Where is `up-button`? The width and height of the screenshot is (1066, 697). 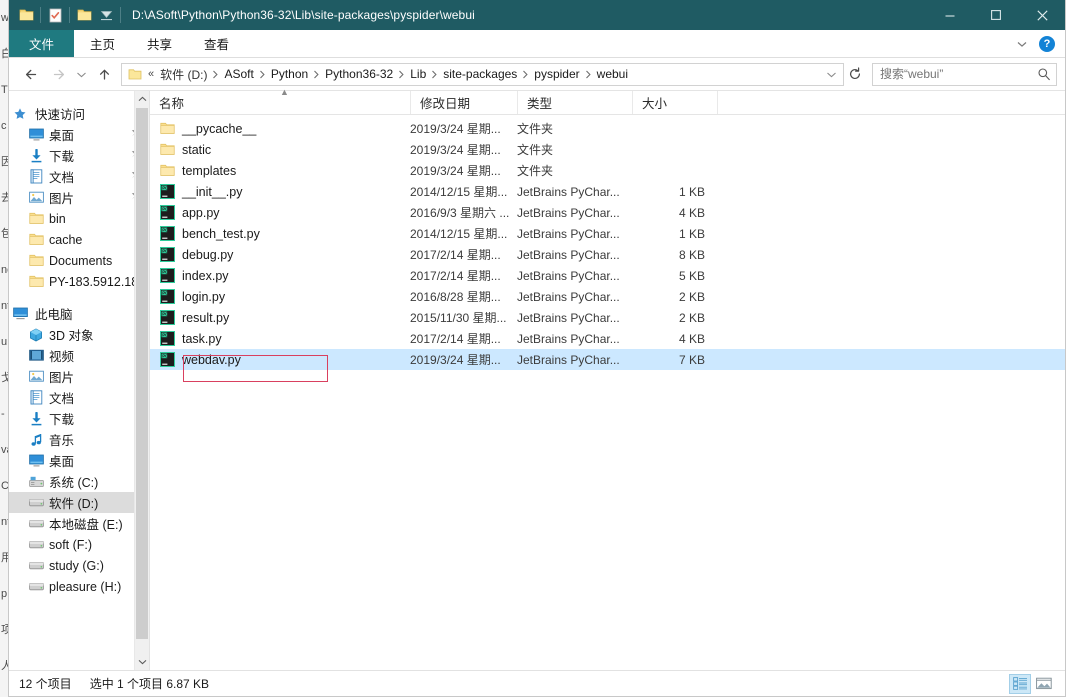
up-button is located at coordinates (104, 74).